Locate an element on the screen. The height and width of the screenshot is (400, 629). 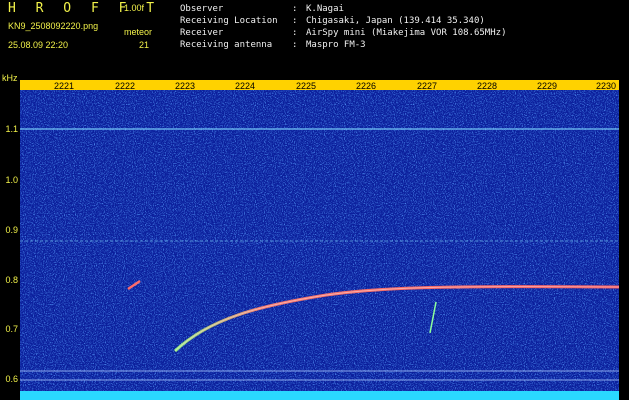
bottom-strip is located at coordinates (319, 395).